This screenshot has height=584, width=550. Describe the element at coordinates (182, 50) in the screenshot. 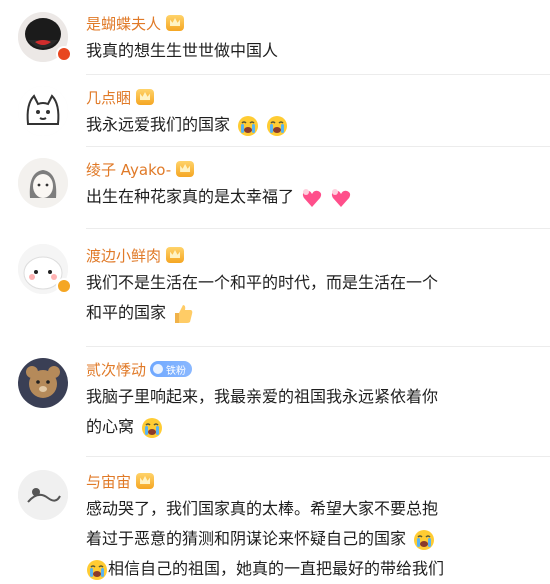

I see `comment-text: 我真的想生生世世做中国人` at that location.